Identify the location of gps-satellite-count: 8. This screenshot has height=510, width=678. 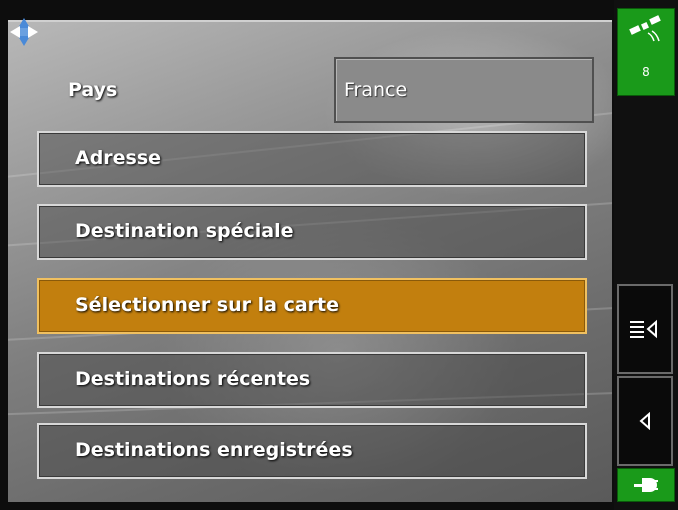
(646, 72).